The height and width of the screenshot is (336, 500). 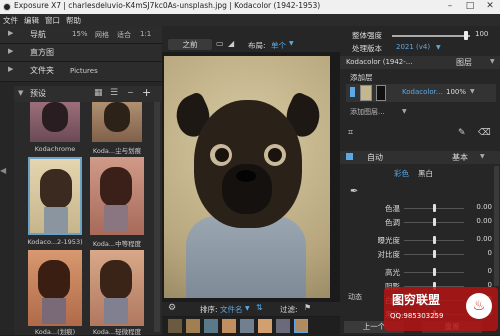 What do you see at coordinates (220, 43) in the screenshot?
I see `split-view-icon: ▭` at bounding box center [220, 43].